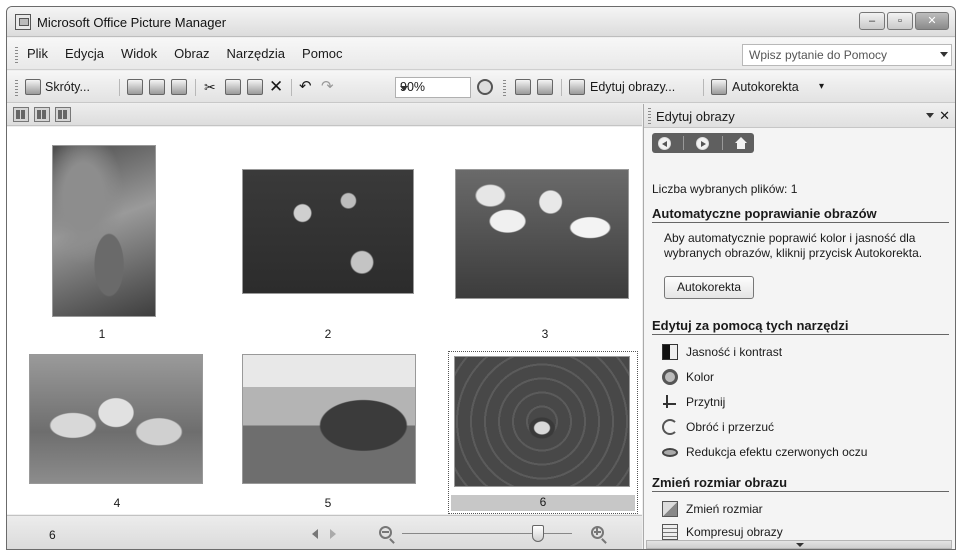 The height and width of the screenshot is (555, 962). I want to click on crop-link: Przytnij, so click(693, 402).